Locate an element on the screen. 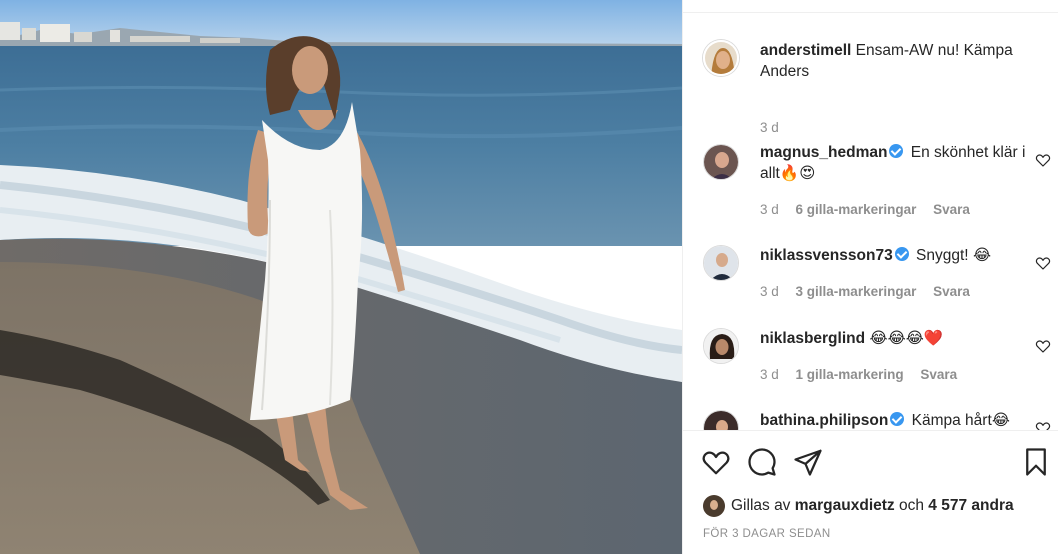 Image resolution: width=1058 pixels, height=554 pixels. comment-likes: 3 gilla-markeringar is located at coordinates (856, 291).